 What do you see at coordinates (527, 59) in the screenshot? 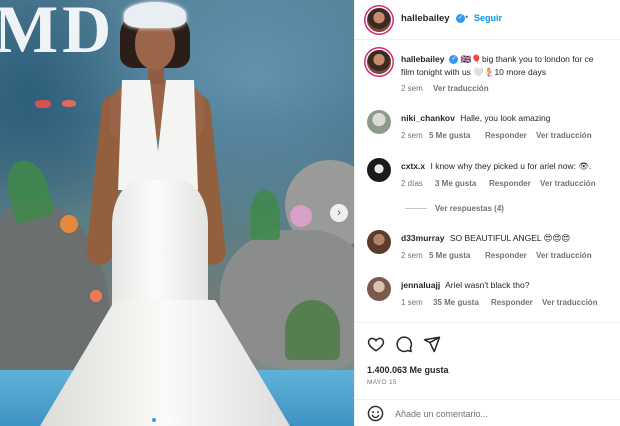
I see `caption-text: 🇬🇧🎈big thank you to london for ce` at bounding box center [527, 59].